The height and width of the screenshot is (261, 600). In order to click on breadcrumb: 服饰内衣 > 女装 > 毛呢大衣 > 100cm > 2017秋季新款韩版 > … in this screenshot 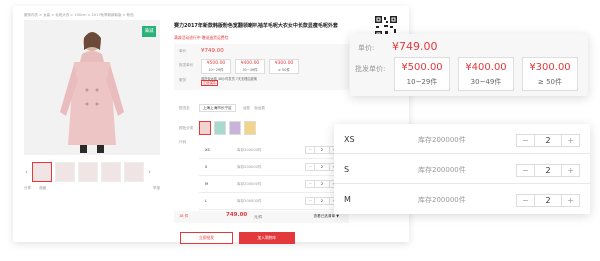, I will do `click(79, 15)`.